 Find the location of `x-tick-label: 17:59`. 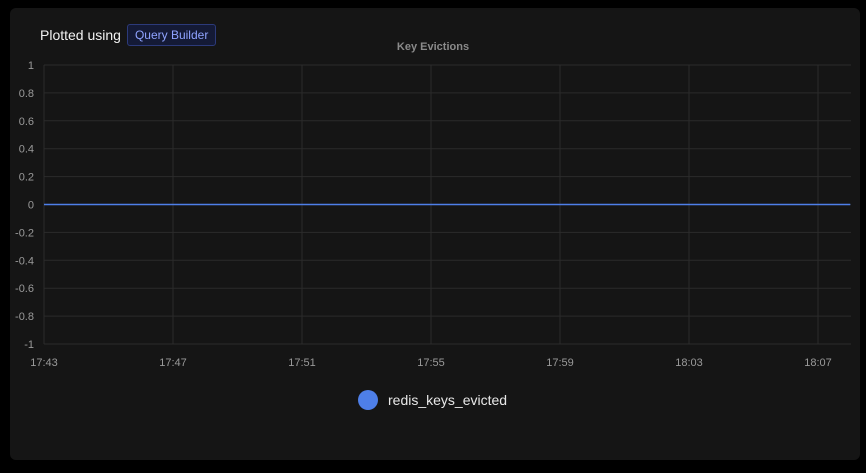

x-tick-label: 17:59 is located at coordinates (560, 363).